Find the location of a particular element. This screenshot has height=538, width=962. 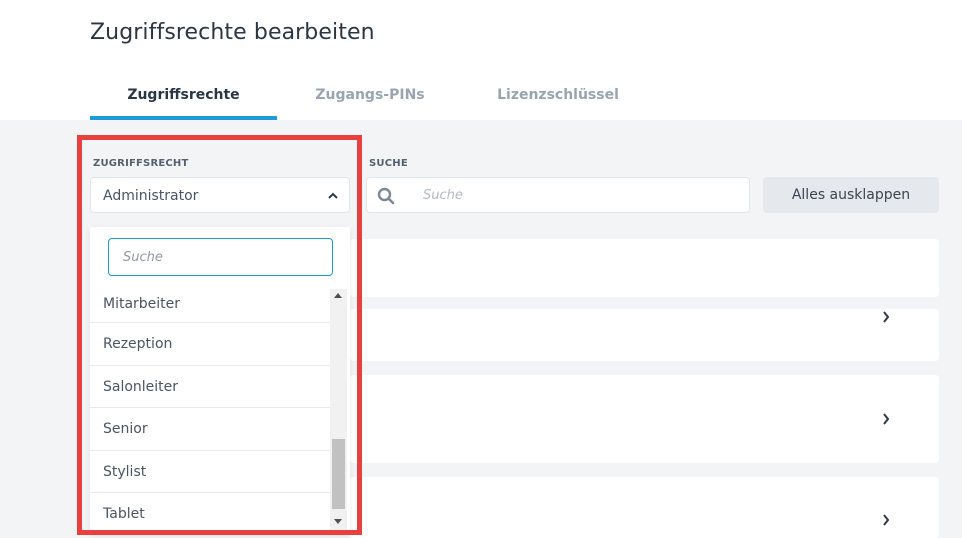

tab-label: Zugangs-PINs is located at coordinates (370, 95).